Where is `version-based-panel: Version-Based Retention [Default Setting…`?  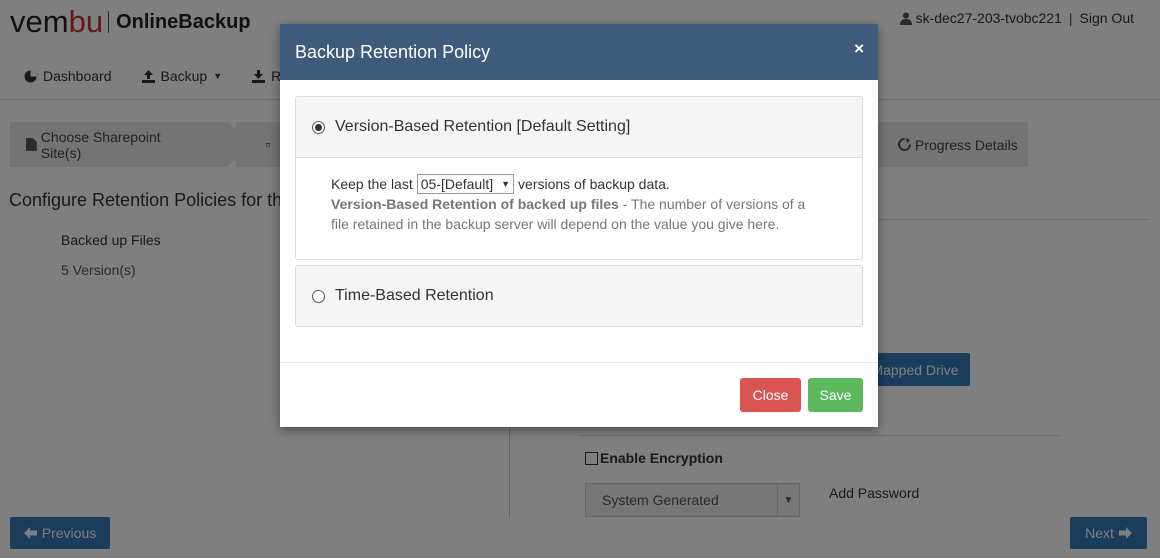
version-based-panel: Version-Based Retention [Default Setting… is located at coordinates (579, 178).